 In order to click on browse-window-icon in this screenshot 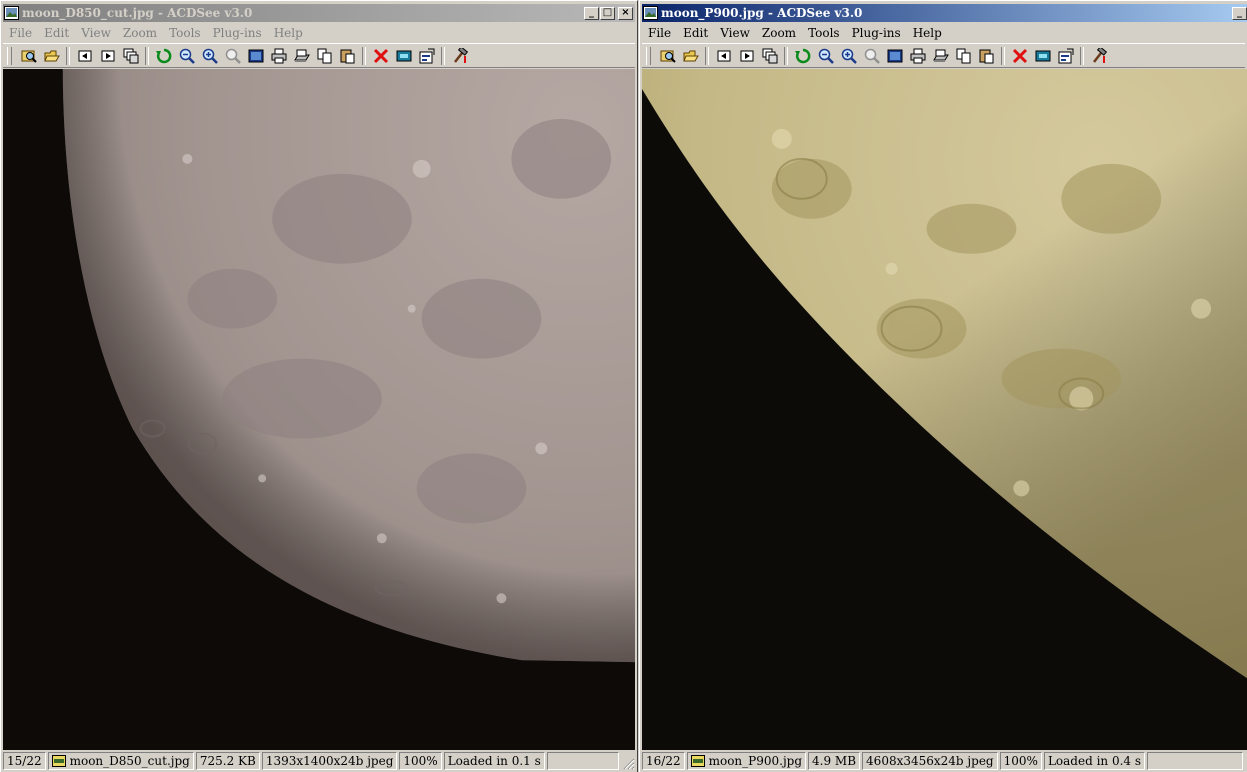, I will do `click(130, 55)`.